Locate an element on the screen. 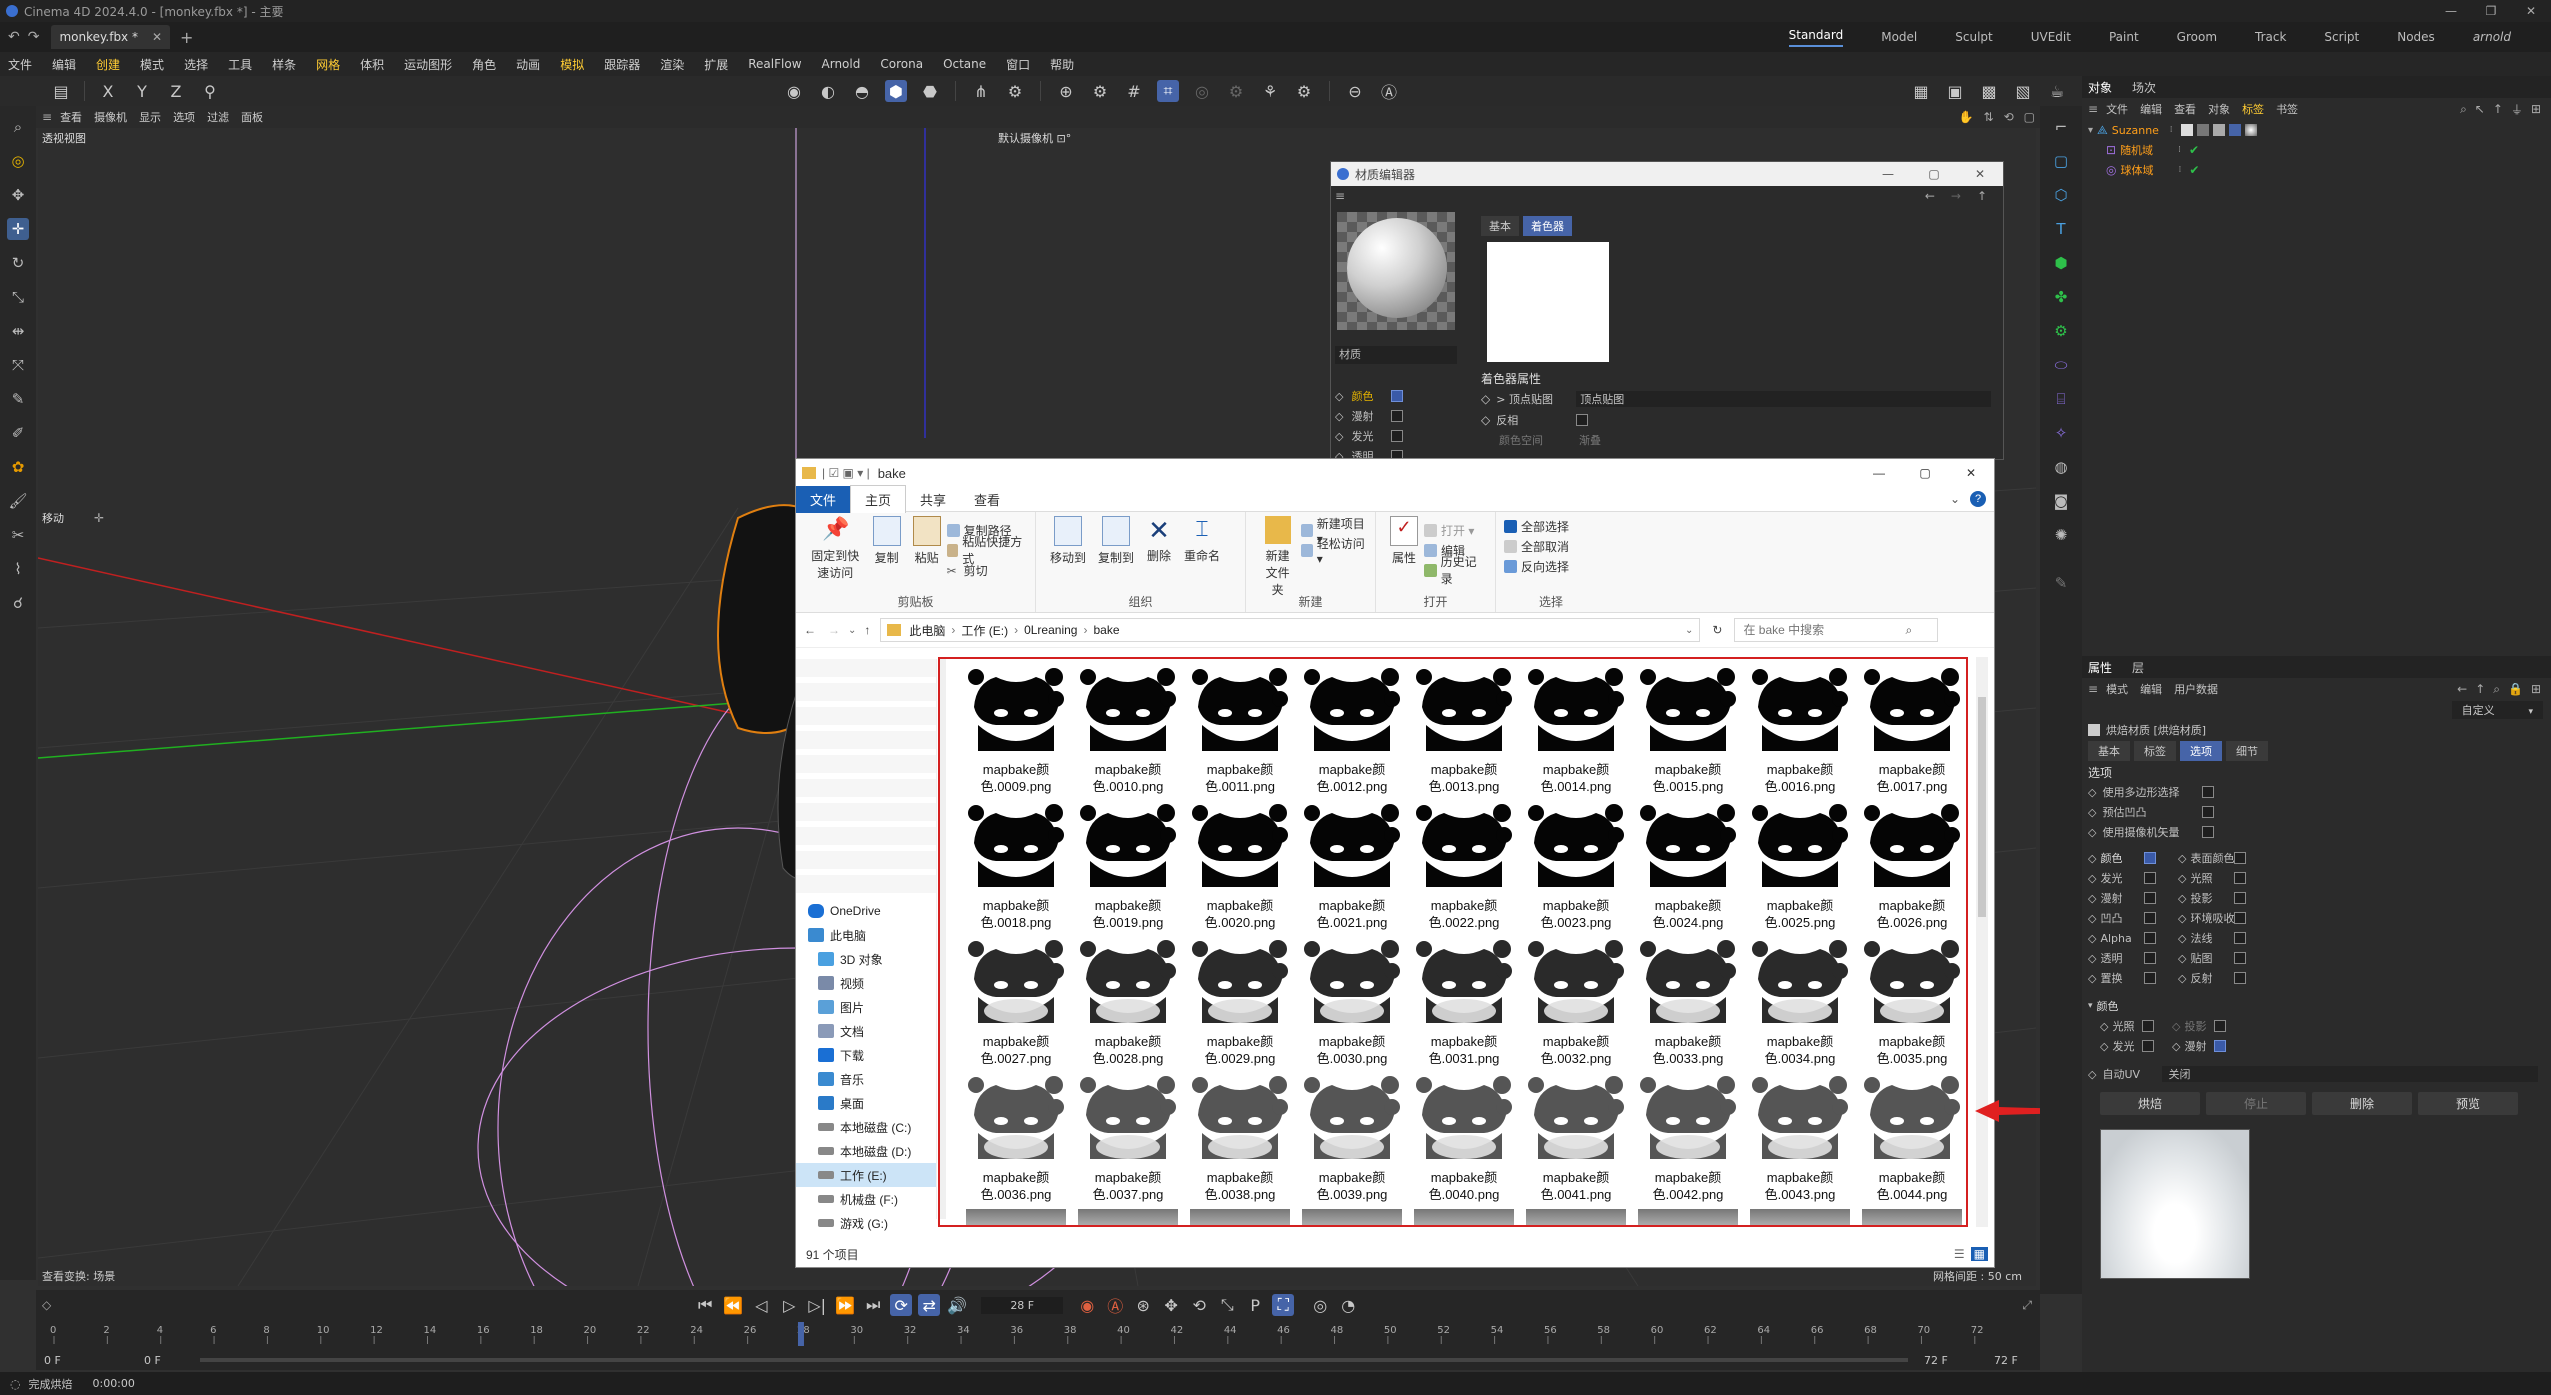  delete-bake-button: 删除 is located at coordinates (2362, 1103).